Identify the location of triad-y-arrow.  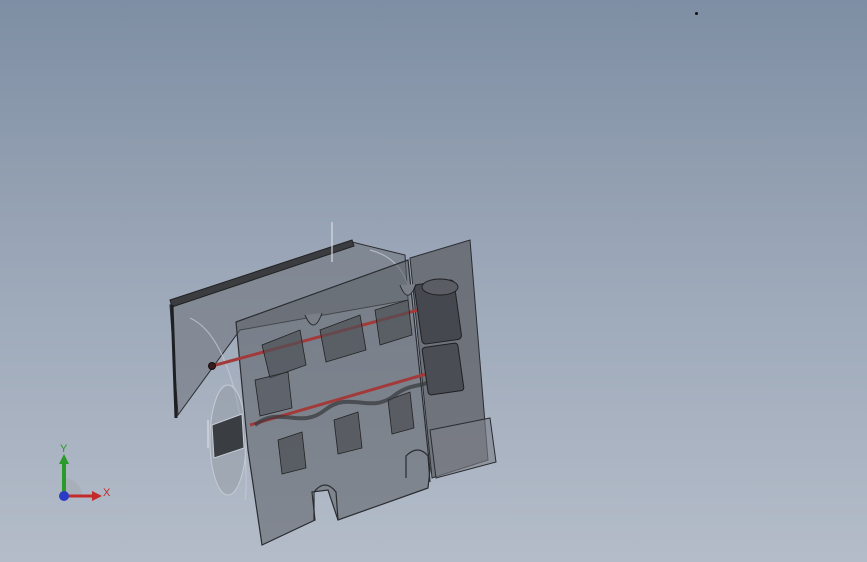
(64, 459).